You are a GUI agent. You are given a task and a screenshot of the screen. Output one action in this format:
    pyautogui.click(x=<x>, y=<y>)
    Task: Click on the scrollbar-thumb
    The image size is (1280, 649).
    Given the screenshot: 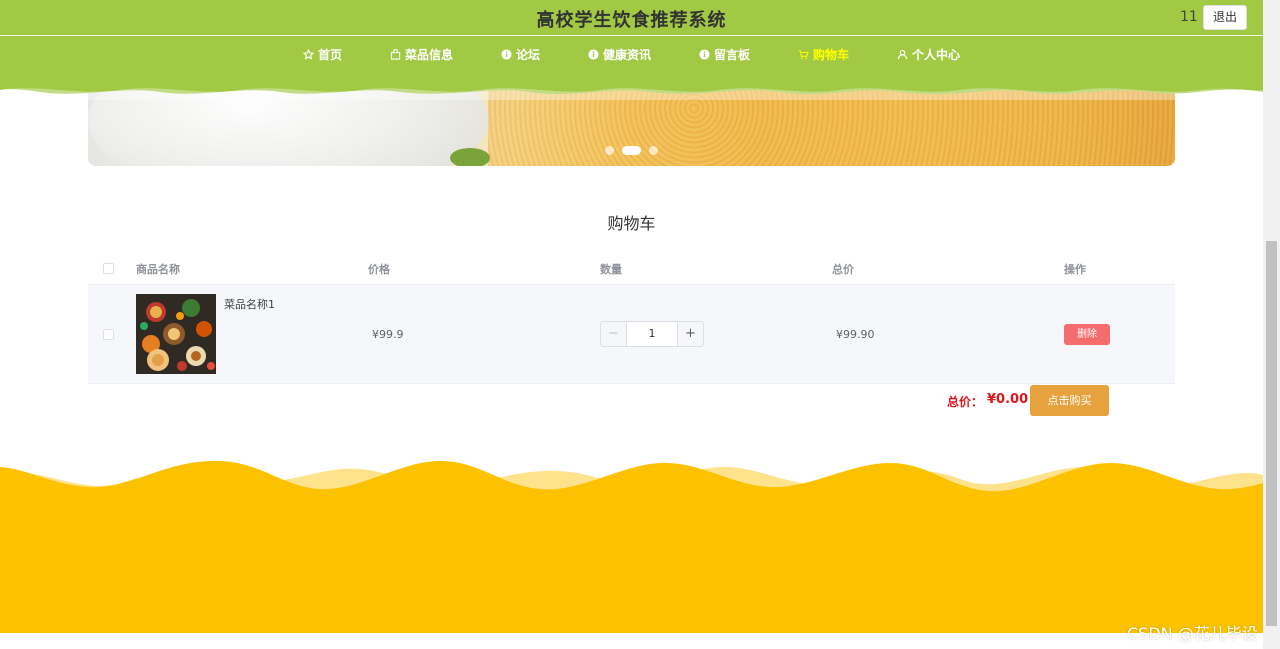 What is the action you would take?
    pyautogui.click(x=1271, y=433)
    